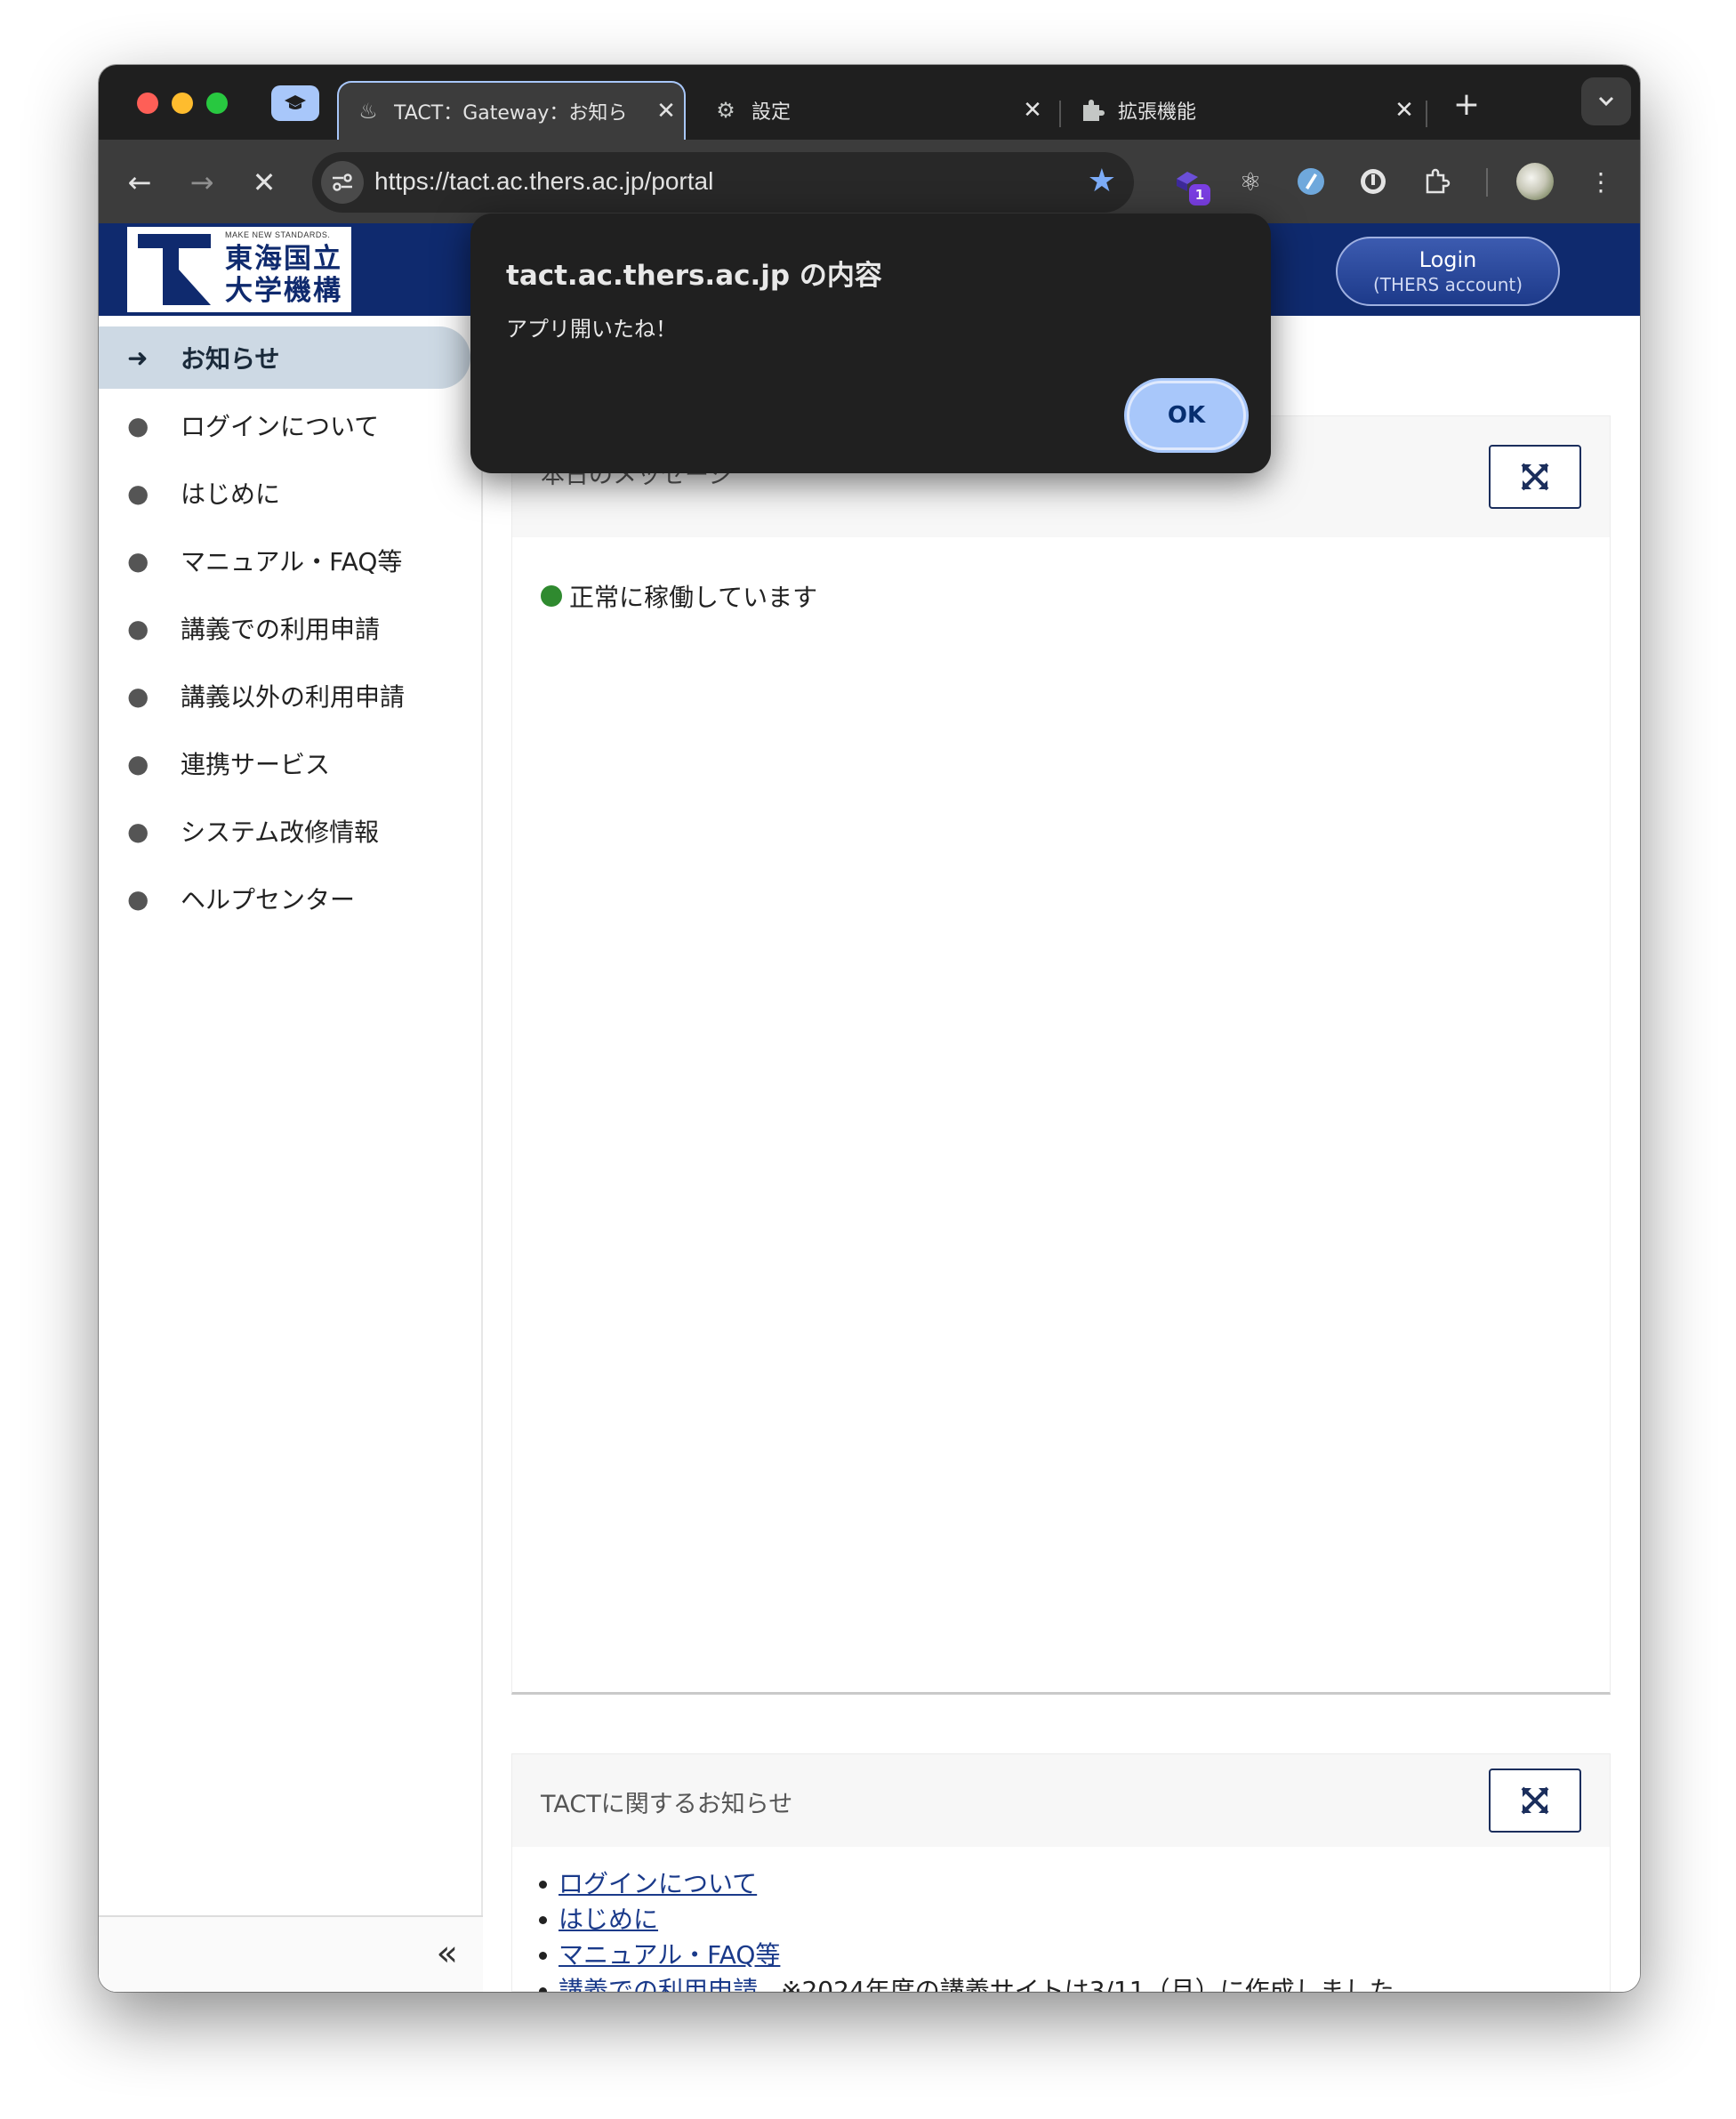 The image size is (1736, 2119). Describe the element at coordinates (256, 764) in the screenshot. I see `sidebar-item-label: 連携サービス` at that location.